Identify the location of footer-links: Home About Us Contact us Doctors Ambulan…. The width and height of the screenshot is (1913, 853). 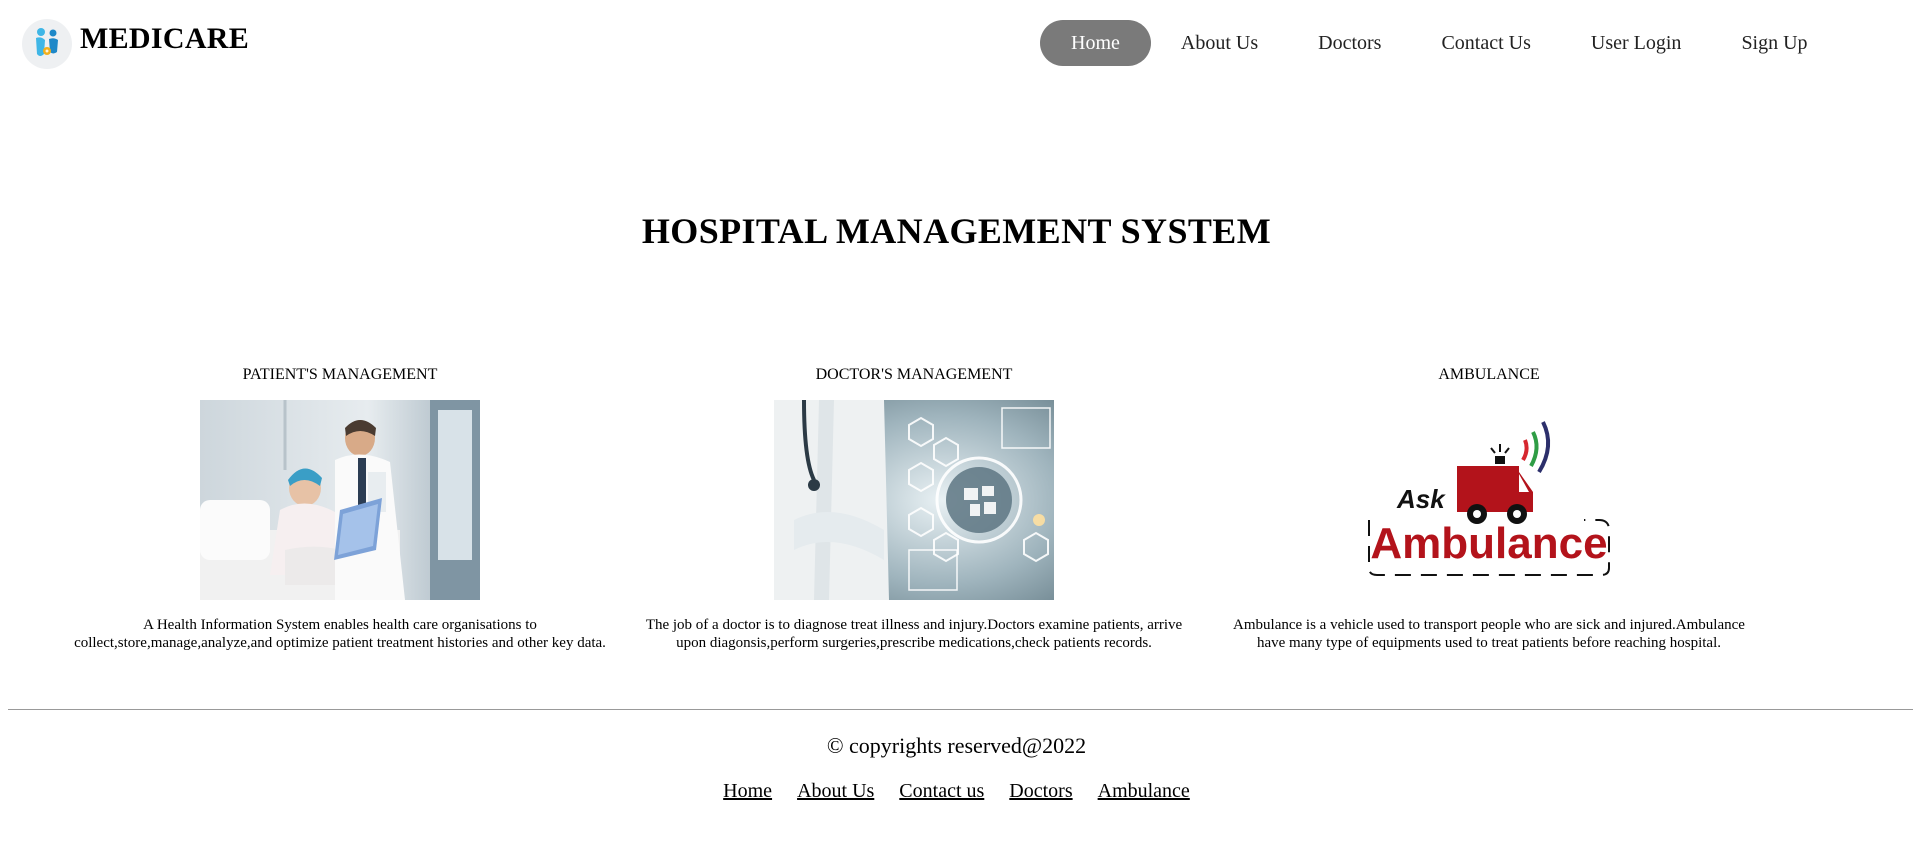
(956, 791).